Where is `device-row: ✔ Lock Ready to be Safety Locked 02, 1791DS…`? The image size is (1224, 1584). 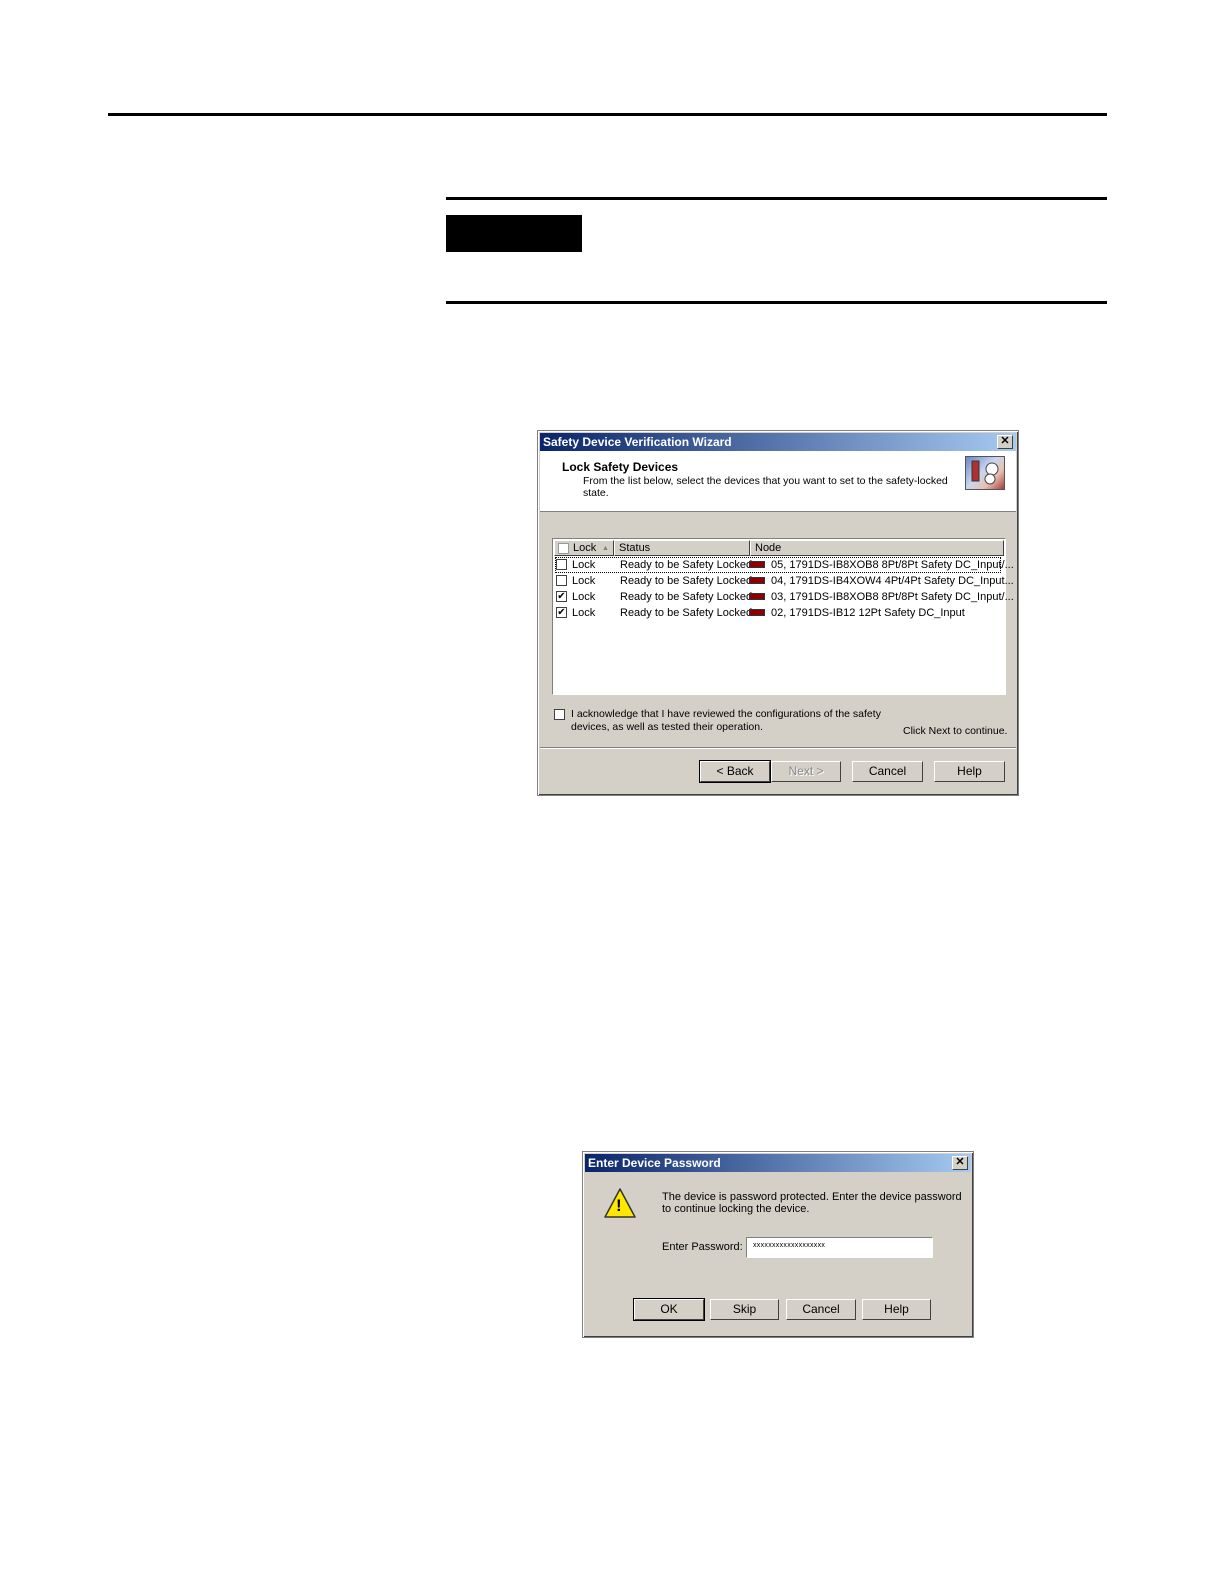 device-row: ✔ Lock Ready to be Safety Locked 02, 1791DS… is located at coordinates (778, 613).